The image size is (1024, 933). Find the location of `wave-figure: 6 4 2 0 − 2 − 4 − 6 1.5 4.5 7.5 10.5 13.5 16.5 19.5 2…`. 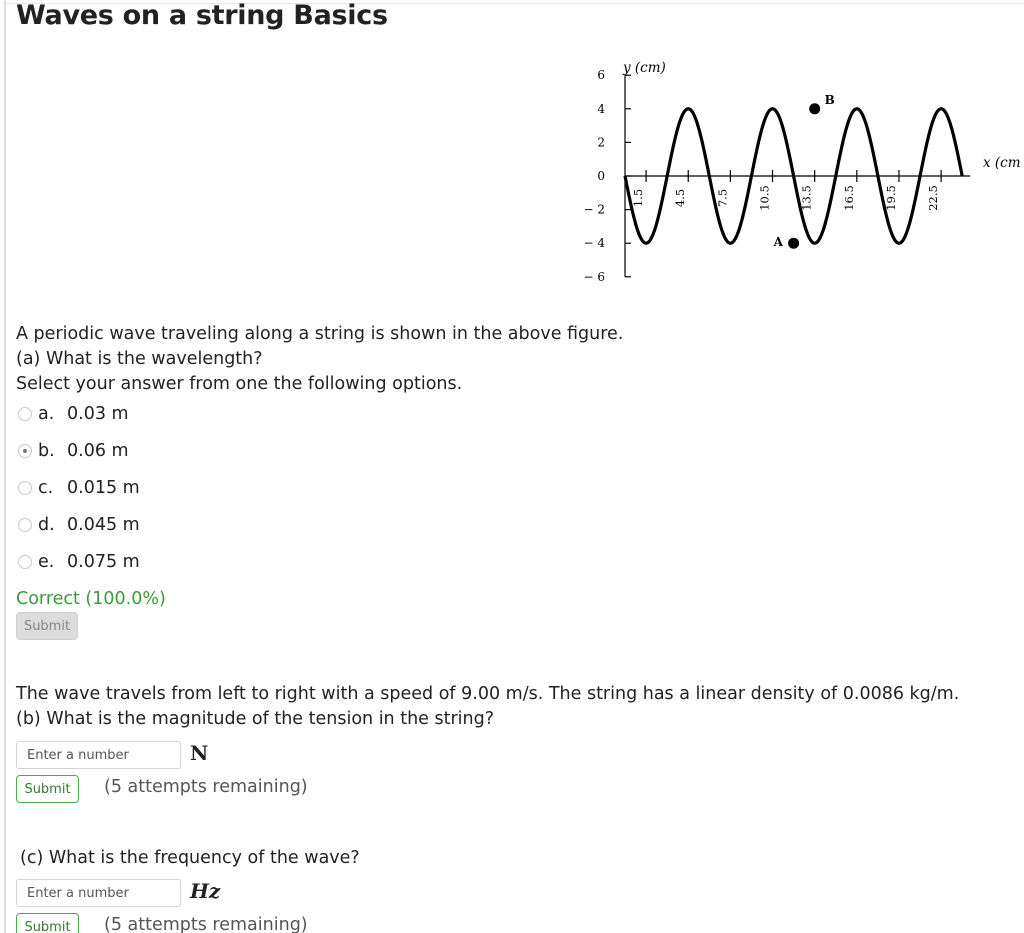

wave-figure: 6 4 2 0 − 2 − 4 − 6 1.5 4.5 7.5 10.5 13.5 16.5 19.5 2… is located at coordinates (801, 172).